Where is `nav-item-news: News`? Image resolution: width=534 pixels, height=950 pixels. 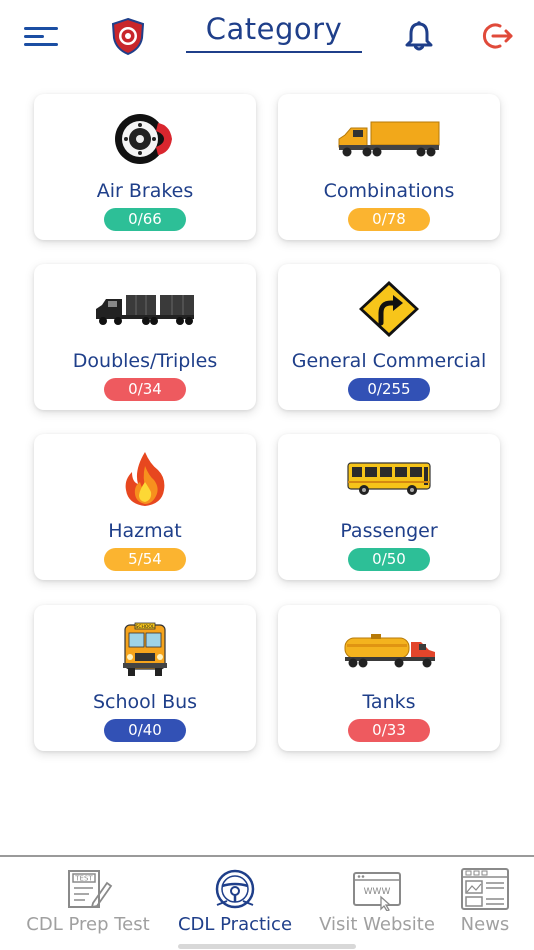
nav-item-news: News is located at coordinates (485, 901).